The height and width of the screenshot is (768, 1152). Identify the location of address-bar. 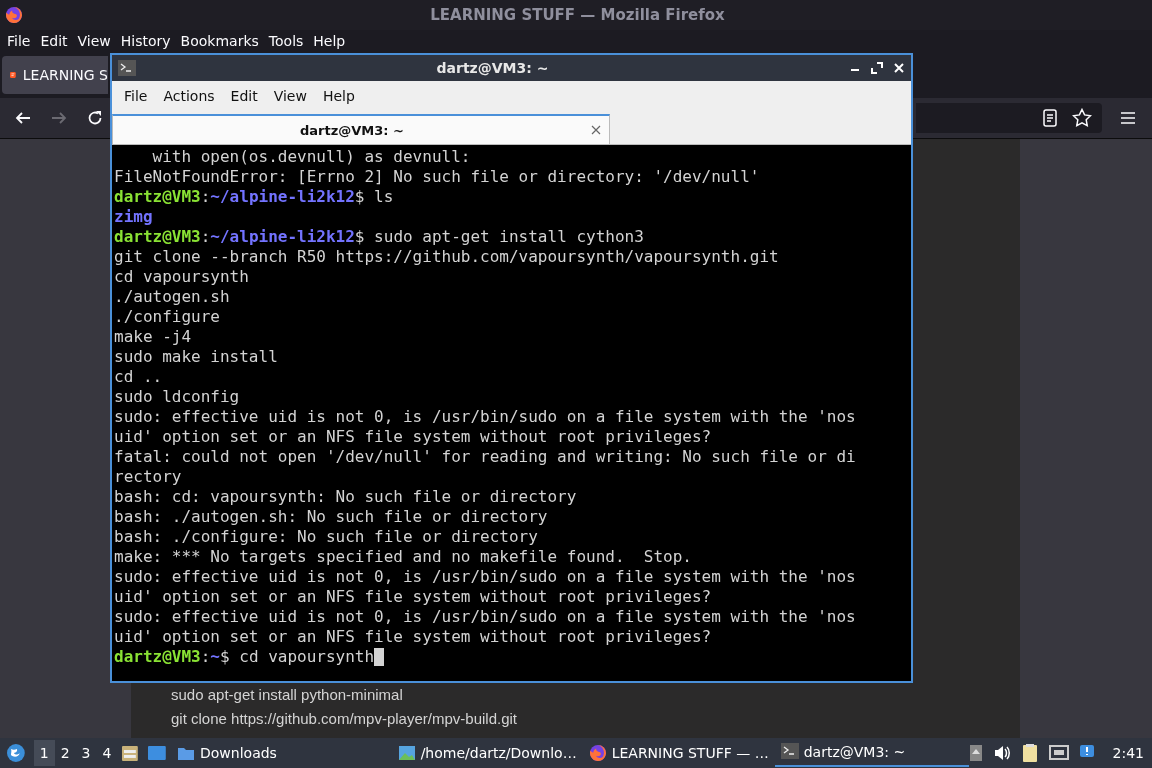
(1009, 118).